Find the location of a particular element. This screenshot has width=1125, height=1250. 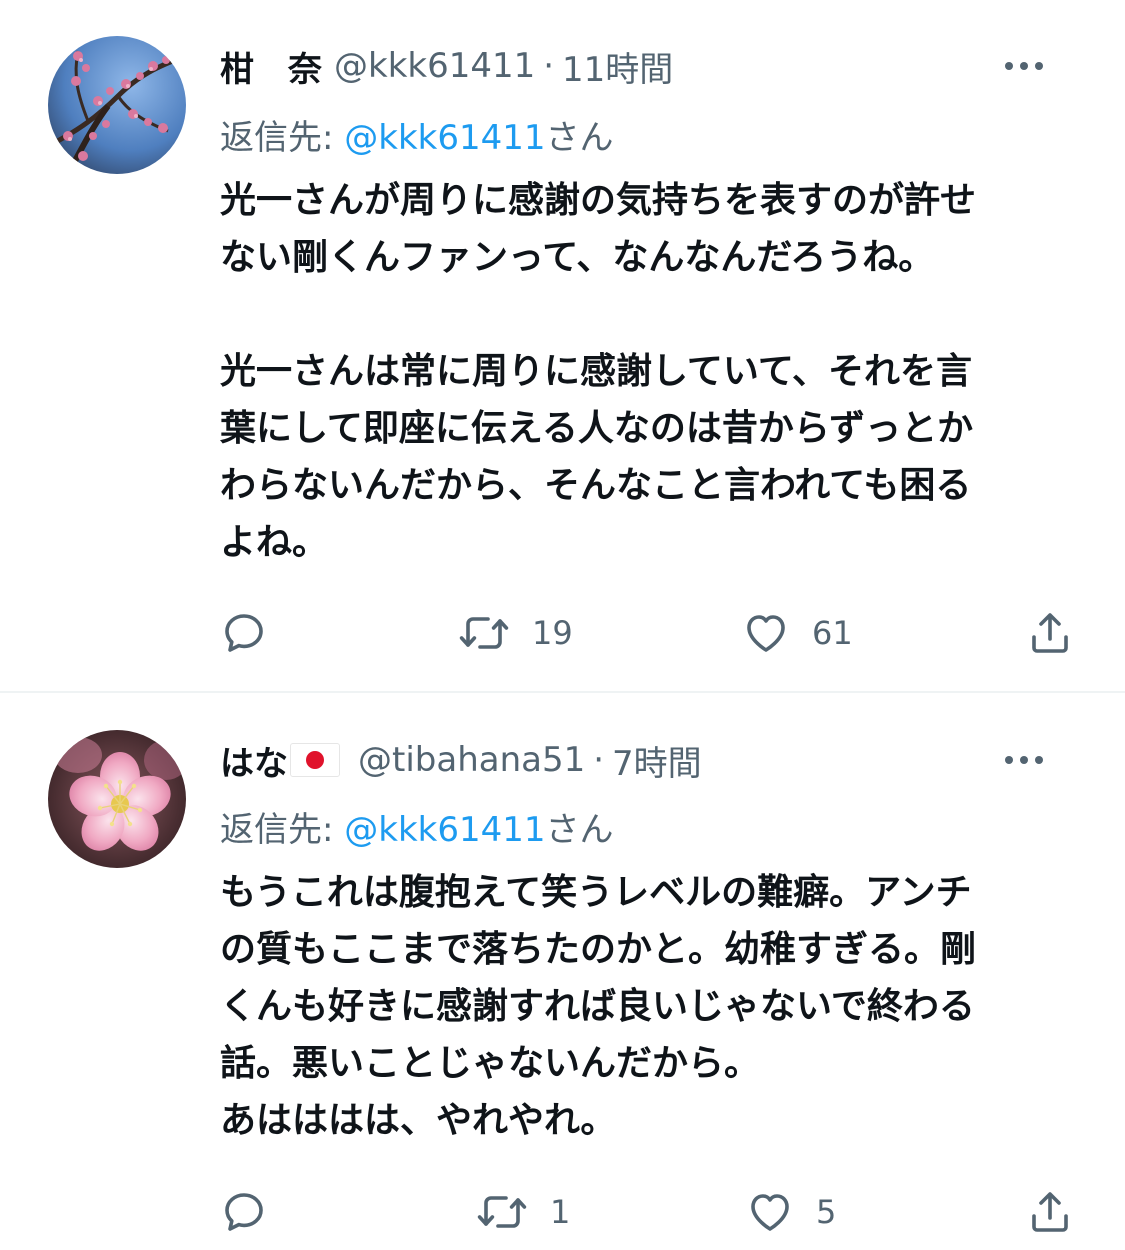

retweet-count: 19 is located at coordinates (552, 633).